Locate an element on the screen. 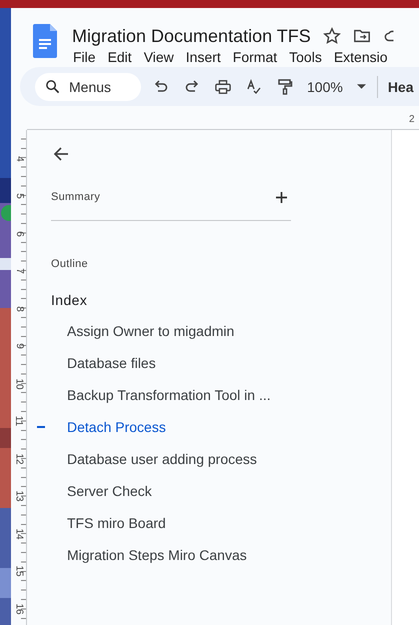  outline-item: Database user adding process is located at coordinates (162, 459).